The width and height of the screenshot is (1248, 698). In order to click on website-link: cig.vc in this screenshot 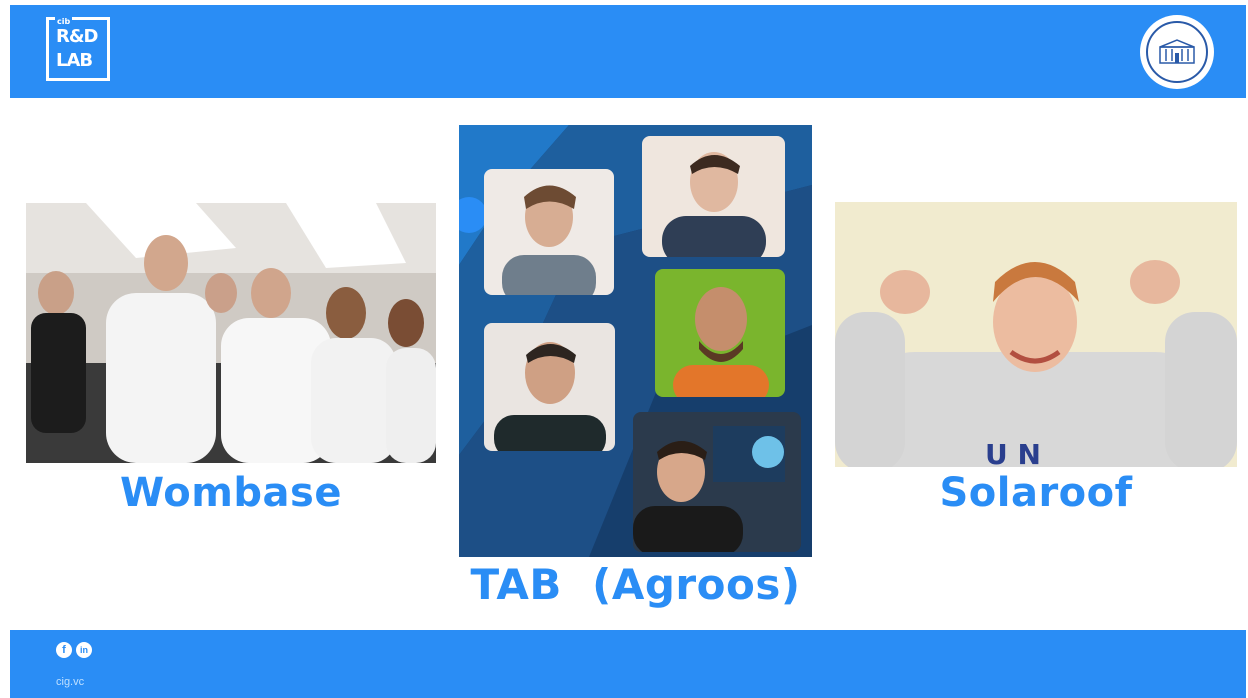, I will do `click(70, 682)`.